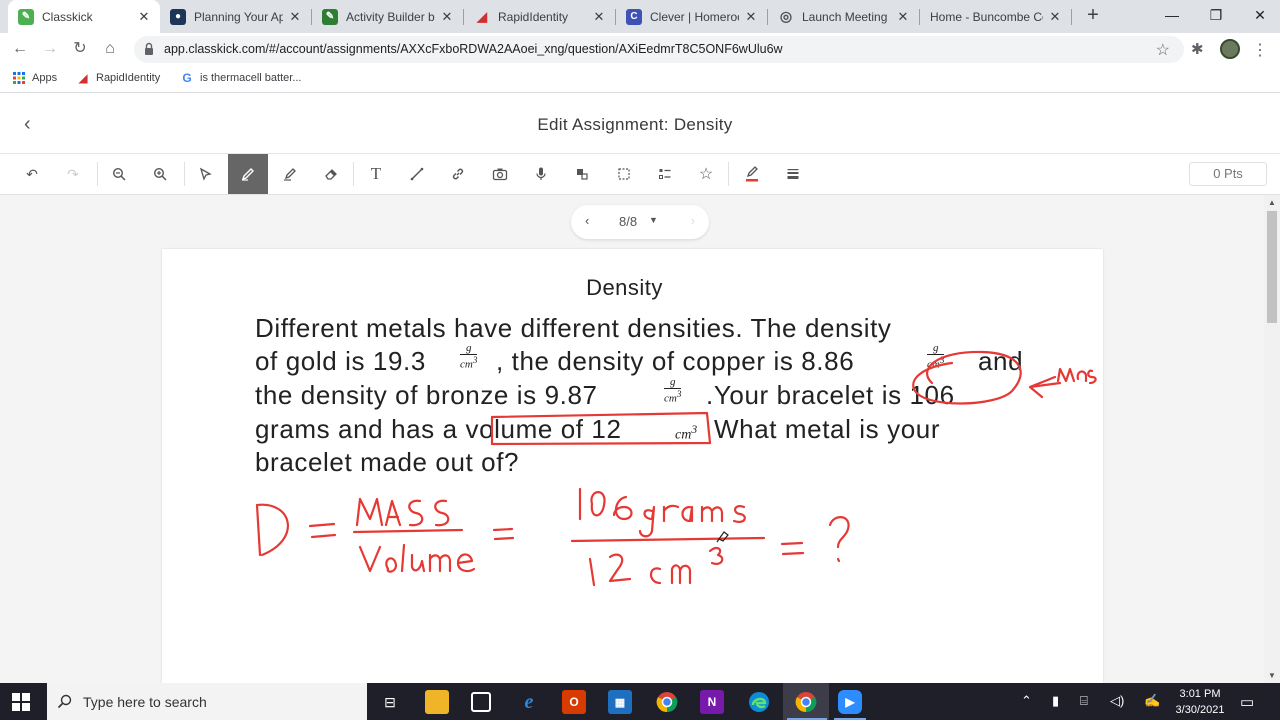 This screenshot has height=720, width=1280. What do you see at coordinates (1117, 701) in the screenshot?
I see `volume-icon: ◁)` at bounding box center [1117, 701].